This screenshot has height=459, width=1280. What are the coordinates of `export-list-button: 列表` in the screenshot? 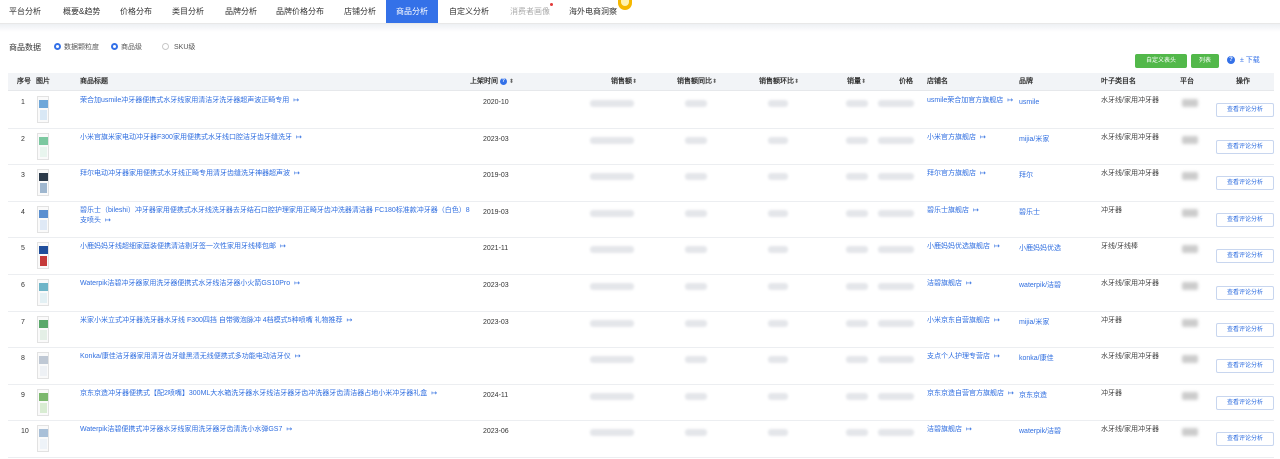 It's located at (1205, 61).